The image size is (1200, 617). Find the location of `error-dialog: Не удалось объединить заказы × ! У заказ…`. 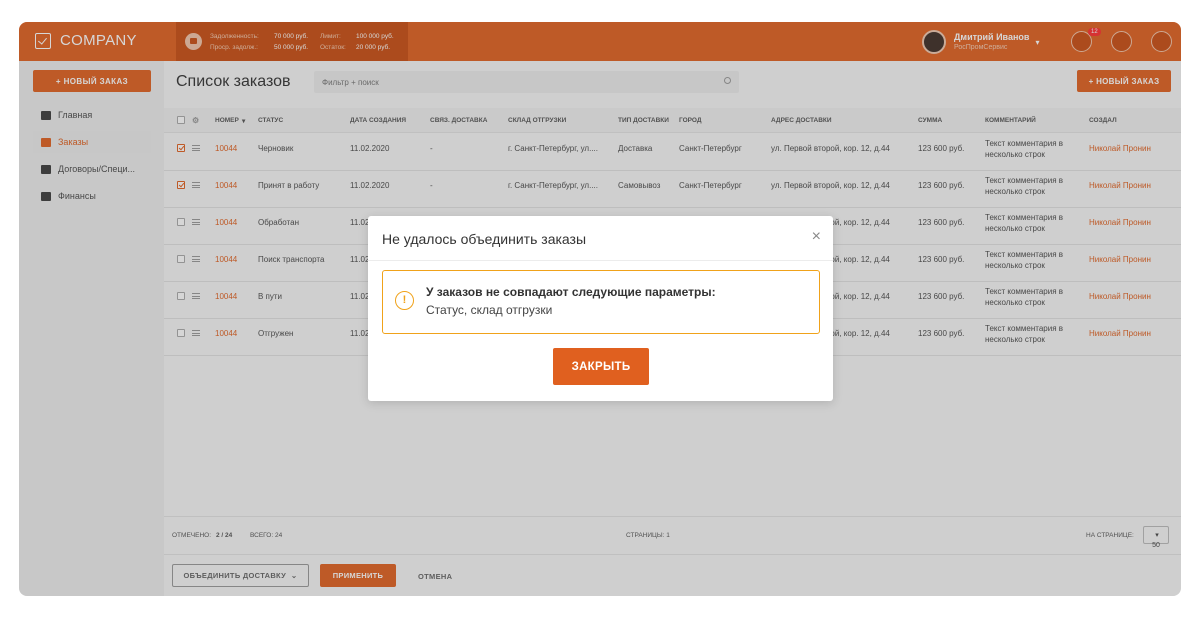

error-dialog: Не удалось объединить заказы × ! У заказ… is located at coordinates (600, 308).